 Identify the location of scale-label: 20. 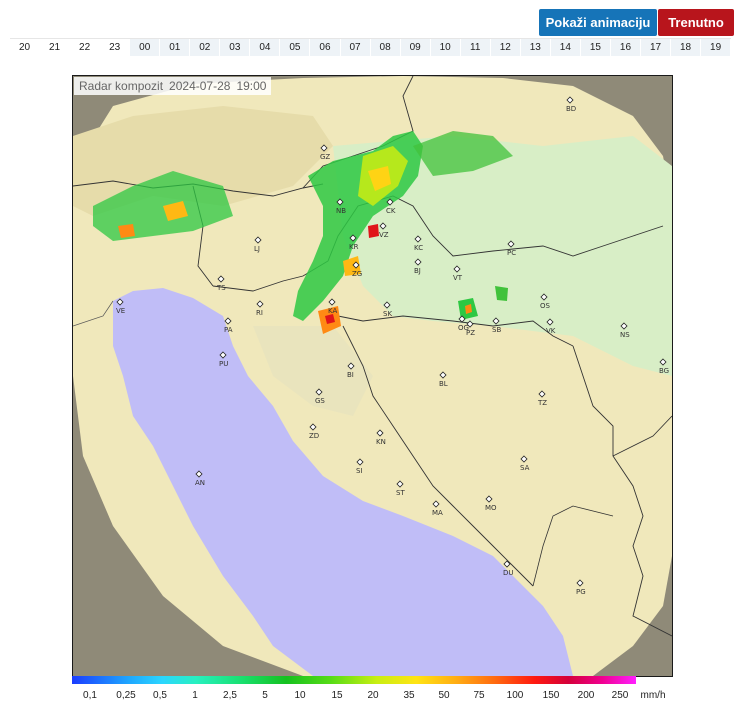
(373, 695).